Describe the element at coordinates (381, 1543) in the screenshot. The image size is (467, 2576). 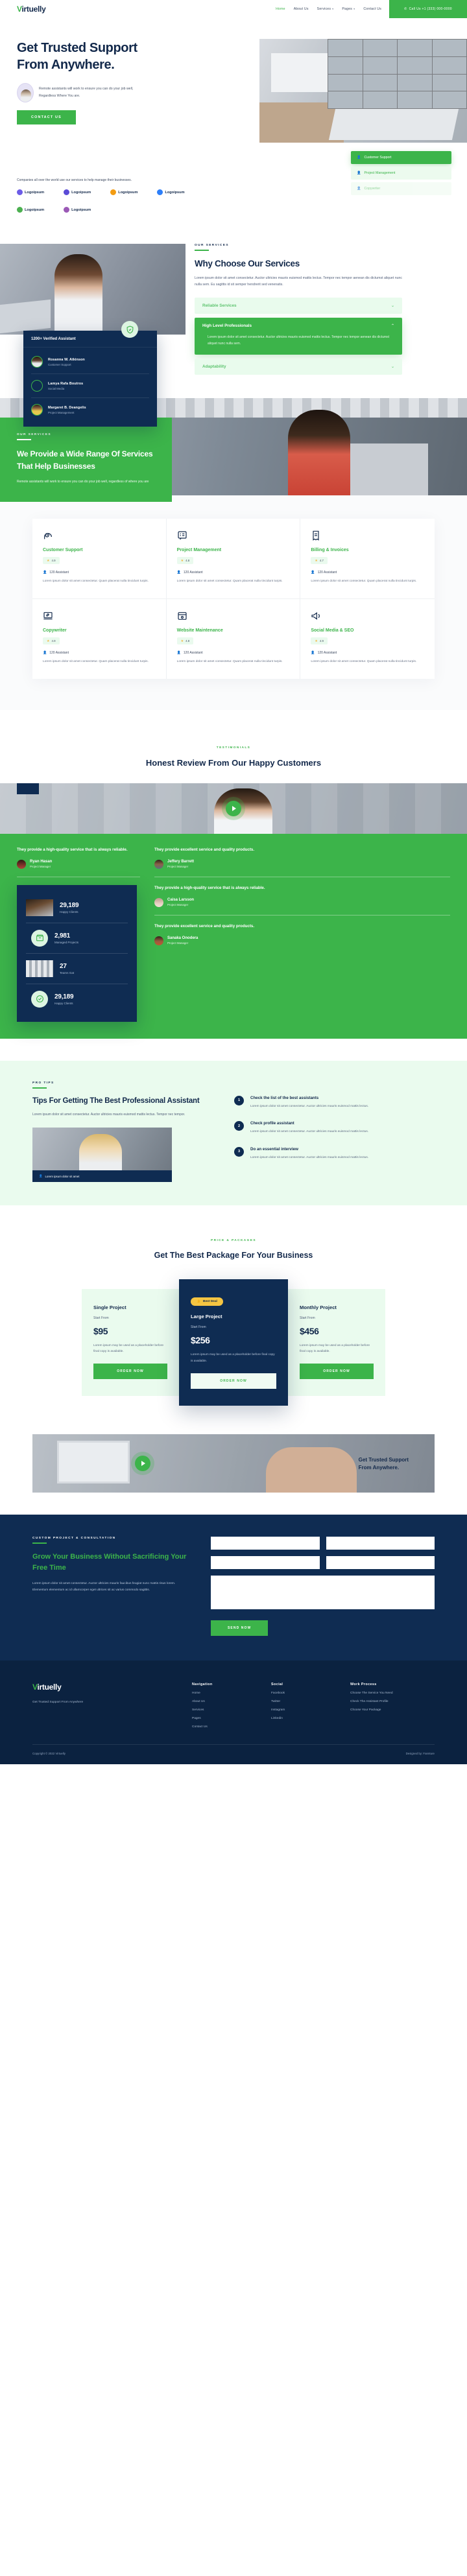
I see `last-name-input` at that location.